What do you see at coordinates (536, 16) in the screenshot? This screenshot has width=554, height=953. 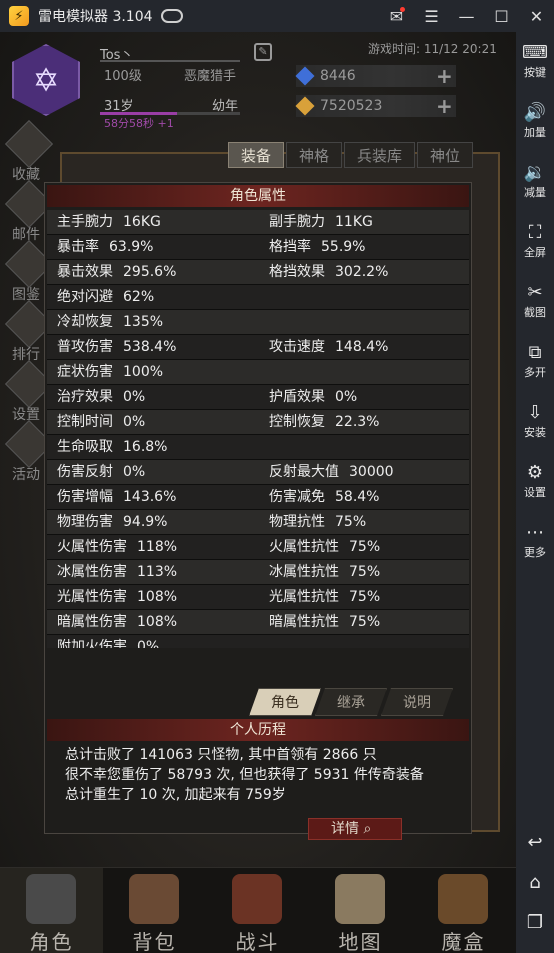 I see `close-button: ✕` at bounding box center [536, 16].